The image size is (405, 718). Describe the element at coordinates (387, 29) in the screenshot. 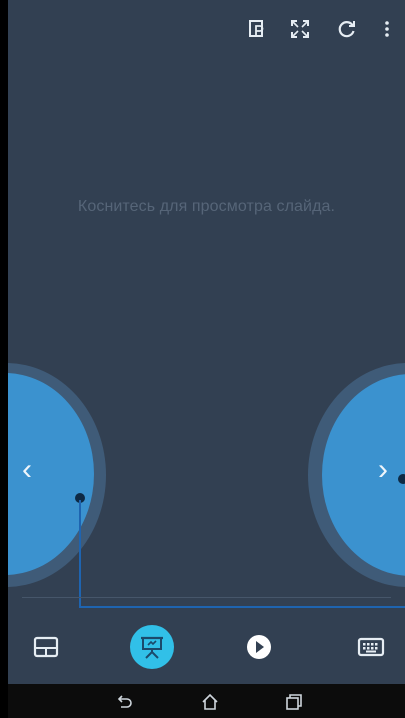

I see `more-options-icon` at that location.